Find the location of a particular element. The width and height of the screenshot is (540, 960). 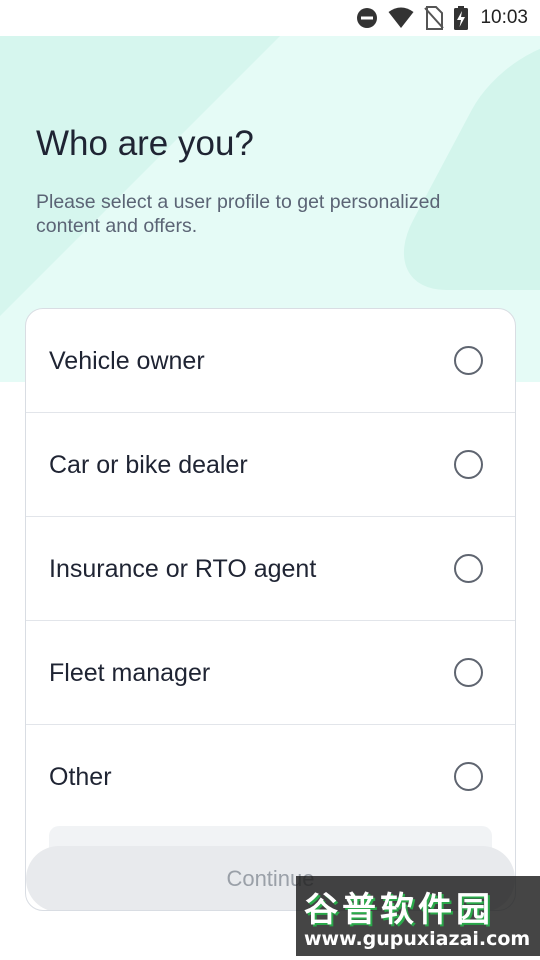

option-car-or-bike-dealer: Car or bike dealer is located at coordinates (270, 465).